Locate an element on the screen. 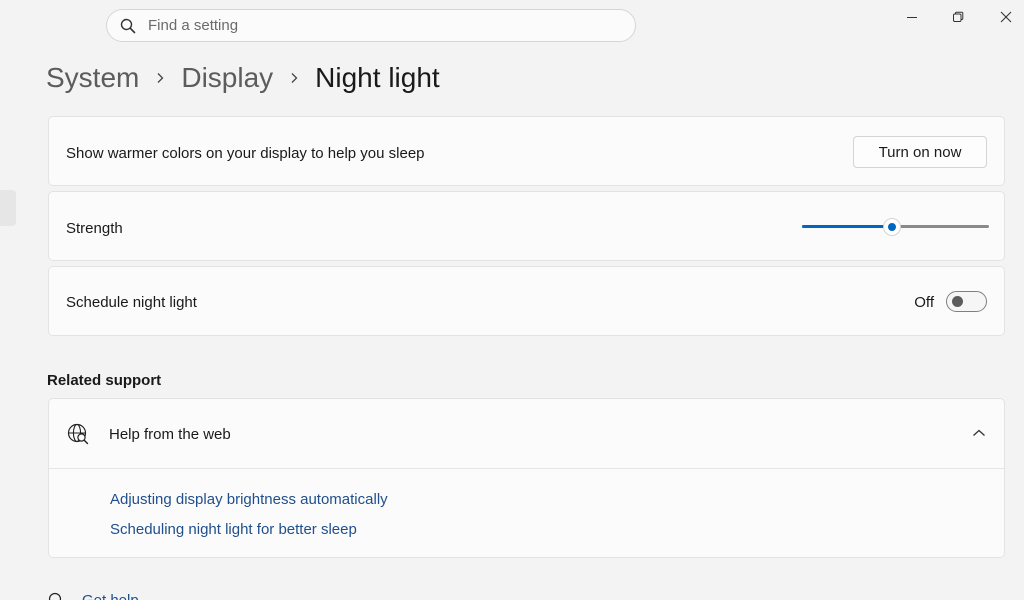 This screenshot has width=1024, height=600. breadcrumb: System Display Night light is located at coordinates (243, 78).